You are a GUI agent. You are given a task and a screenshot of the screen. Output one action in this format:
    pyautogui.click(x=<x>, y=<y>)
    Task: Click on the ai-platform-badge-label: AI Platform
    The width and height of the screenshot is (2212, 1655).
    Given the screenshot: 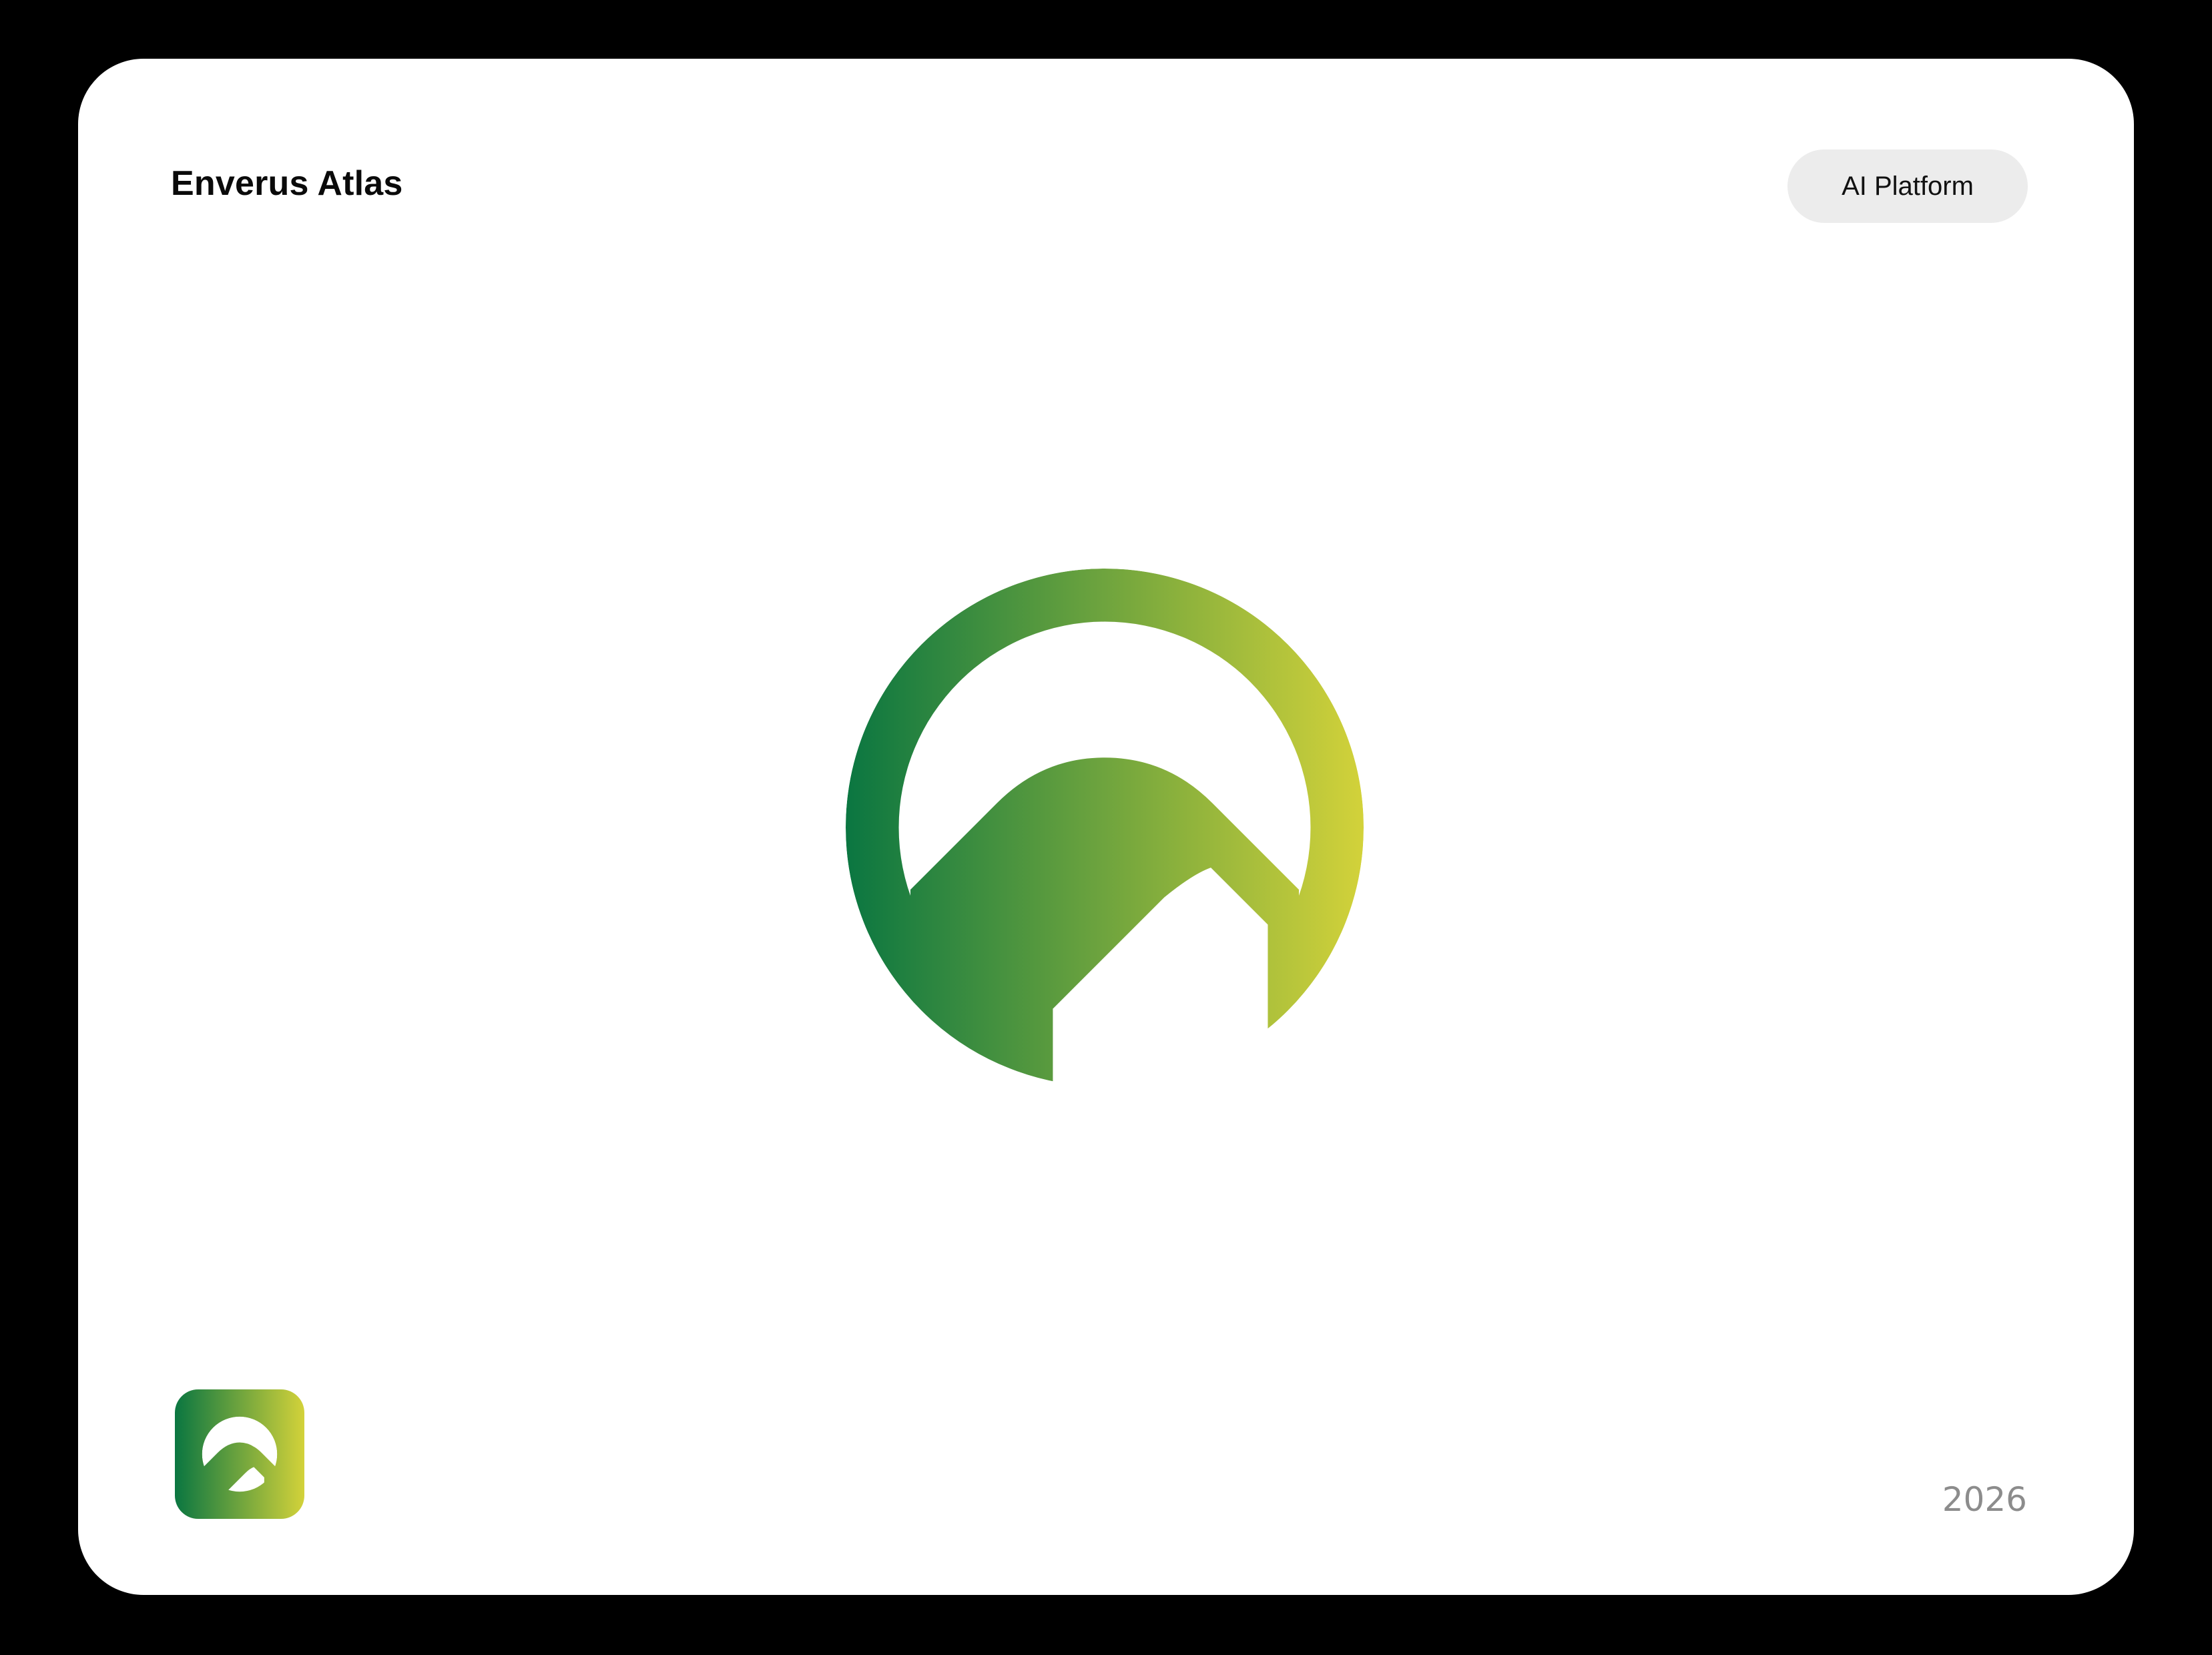 What is the action you would take?
    pyautogui.click(x=1908, y=186)
    